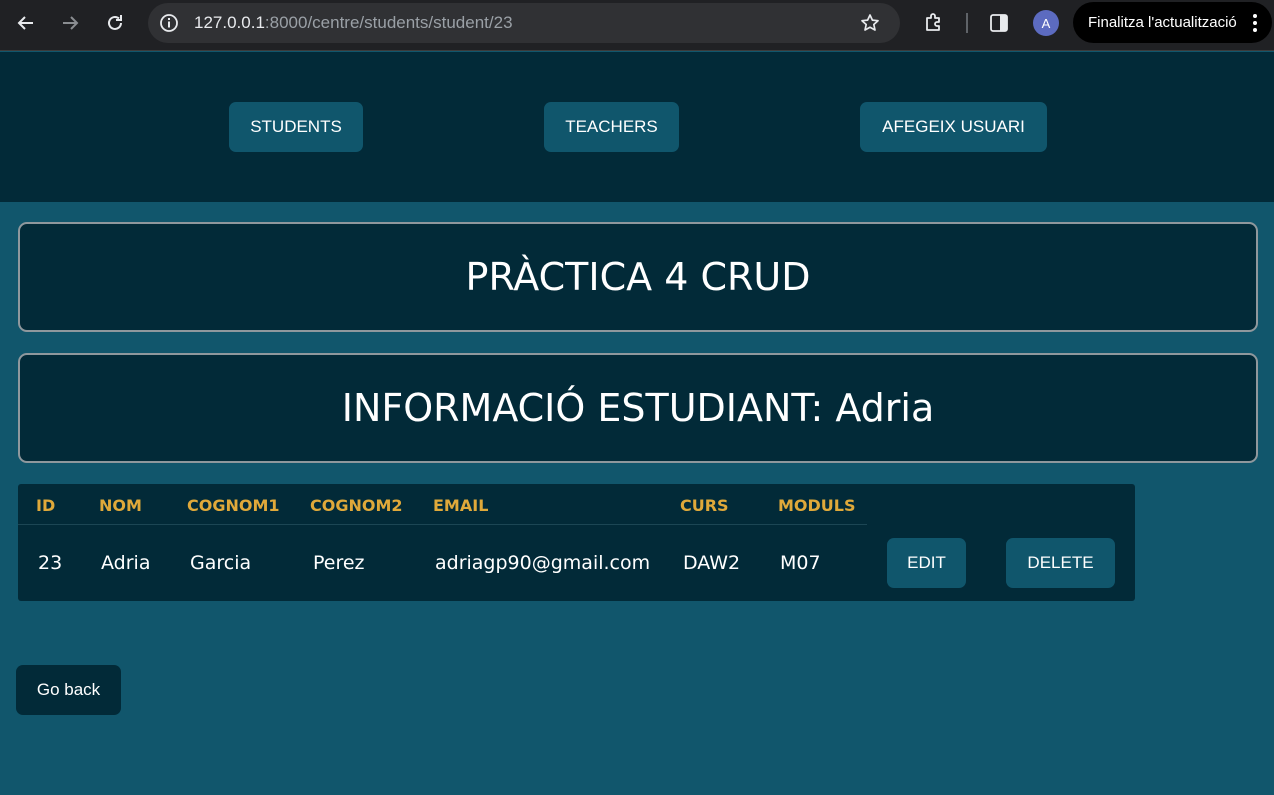 The height and width of the screenshot is (795, 1274). I want to click on section-title: INFORMACIÓ ESTUDIANT: Adria, so click(638, 408).